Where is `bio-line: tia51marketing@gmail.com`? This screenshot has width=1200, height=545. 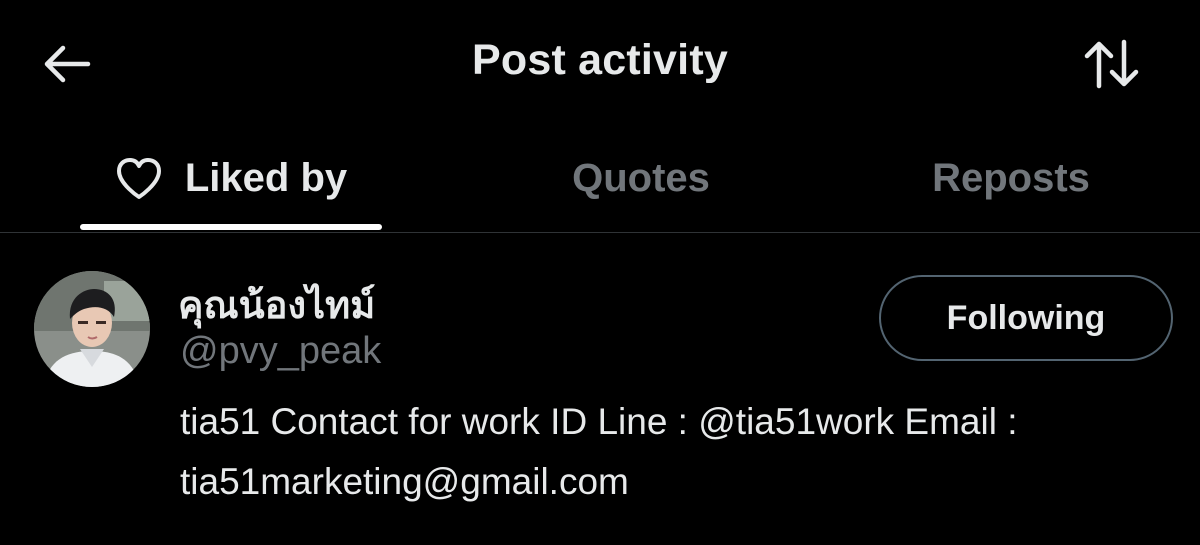 bio-line: tia51marketing@gmail.com is located at coordinates (404, 481).